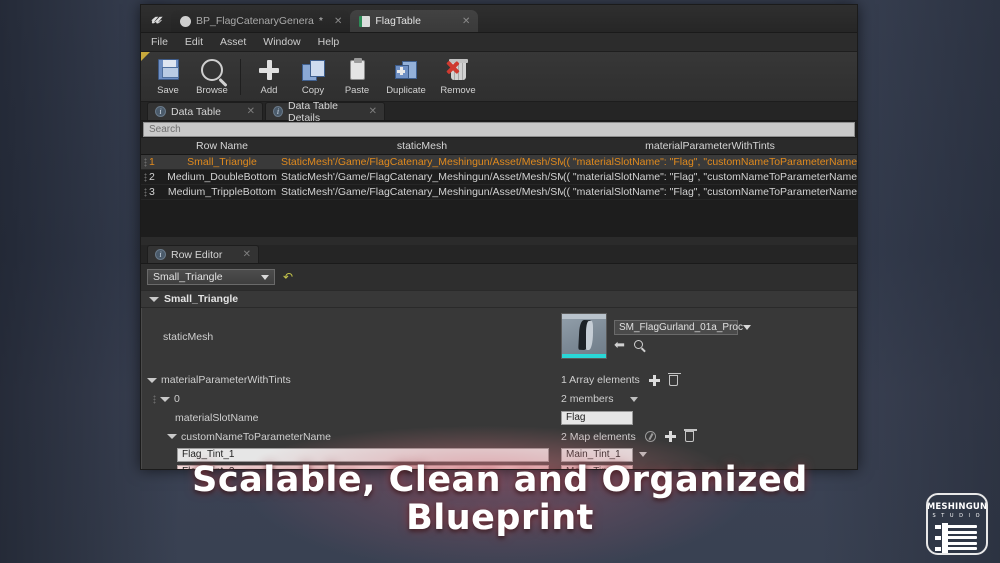 This screenshot has height=563, width=1000. What do you see at coordinates (168, 70) in the screenshot?
I see `save-icon` at bounding box center [168, 70].